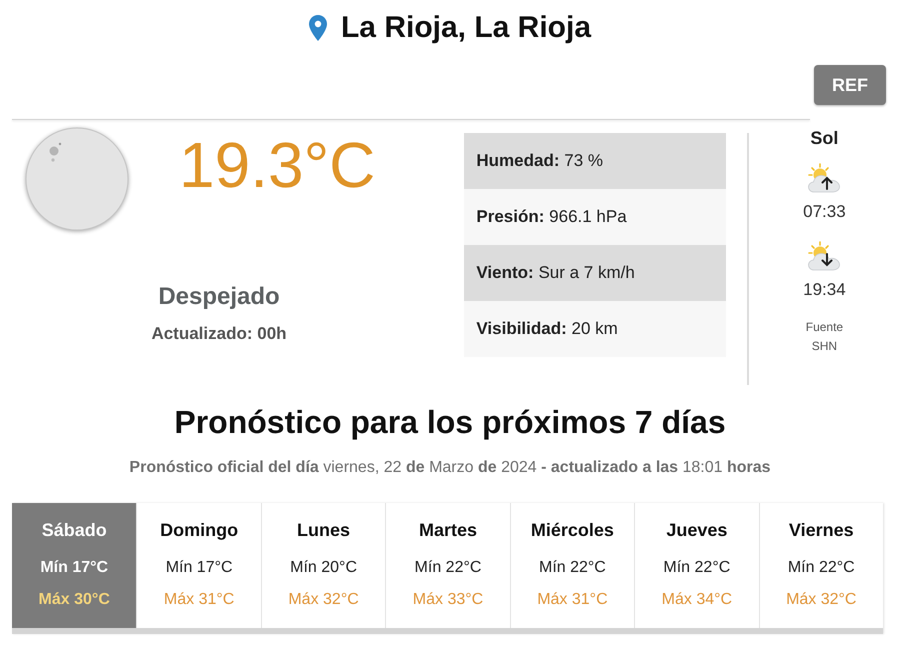  I want to click on day-tab: Martes Mín 22°C Máx 33°C, so click(447, 565).